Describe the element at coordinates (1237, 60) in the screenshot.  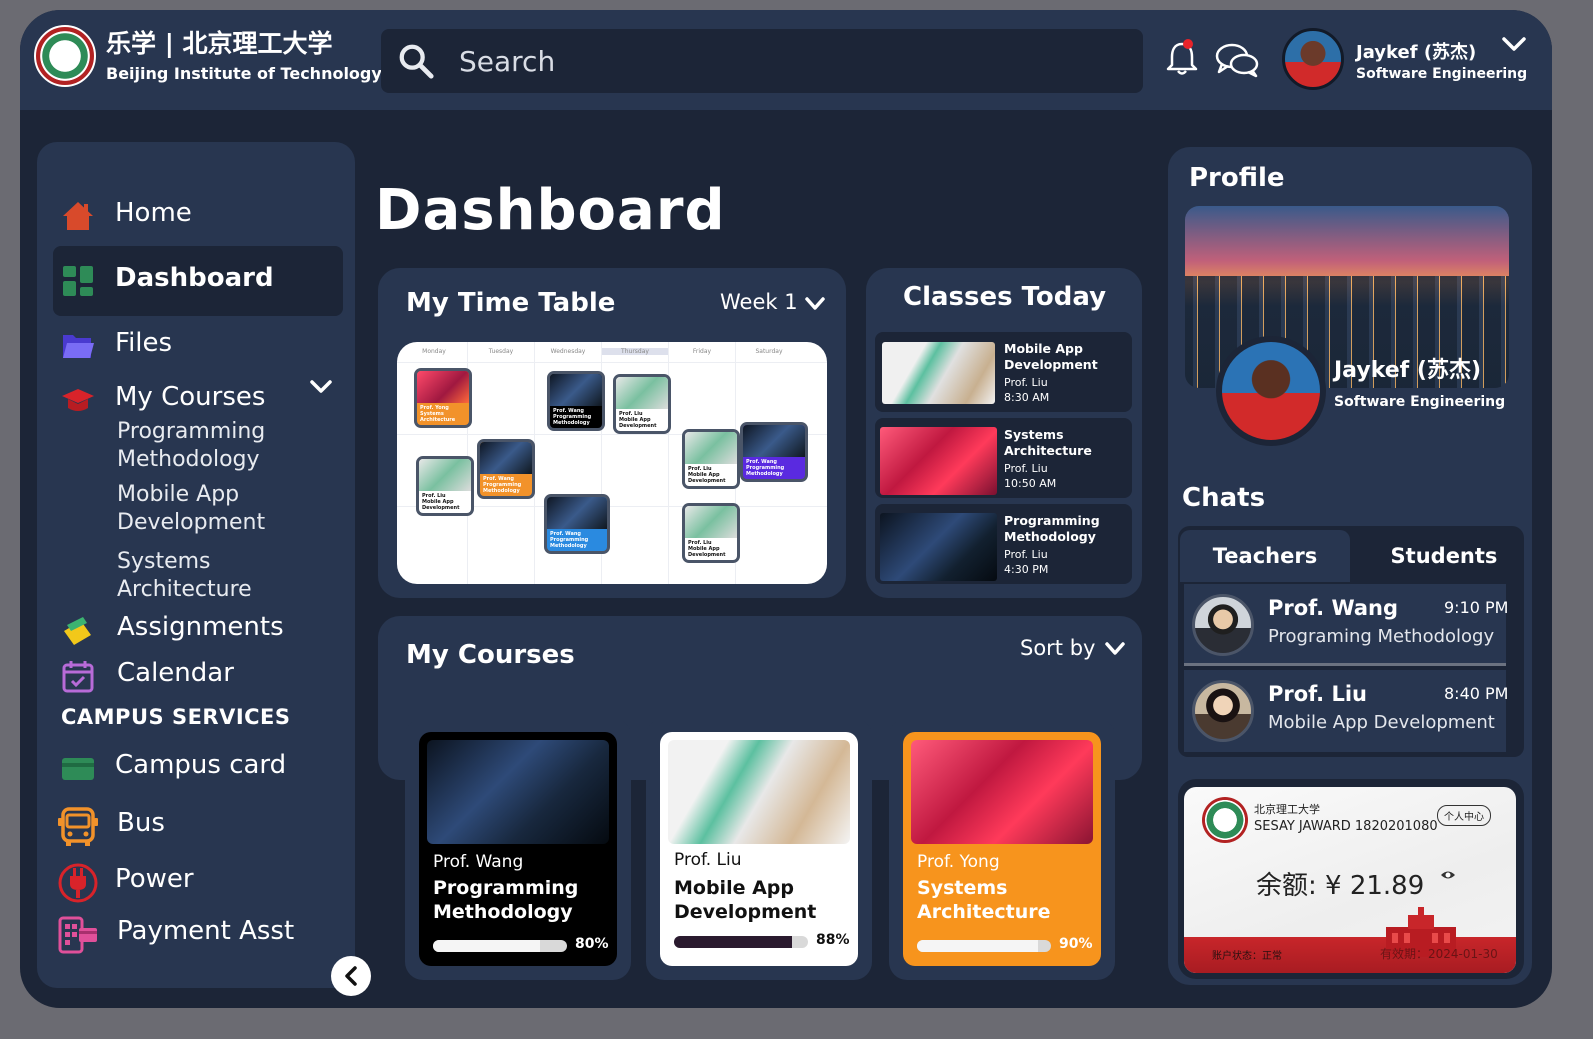
I see `messages-icon` at that location.